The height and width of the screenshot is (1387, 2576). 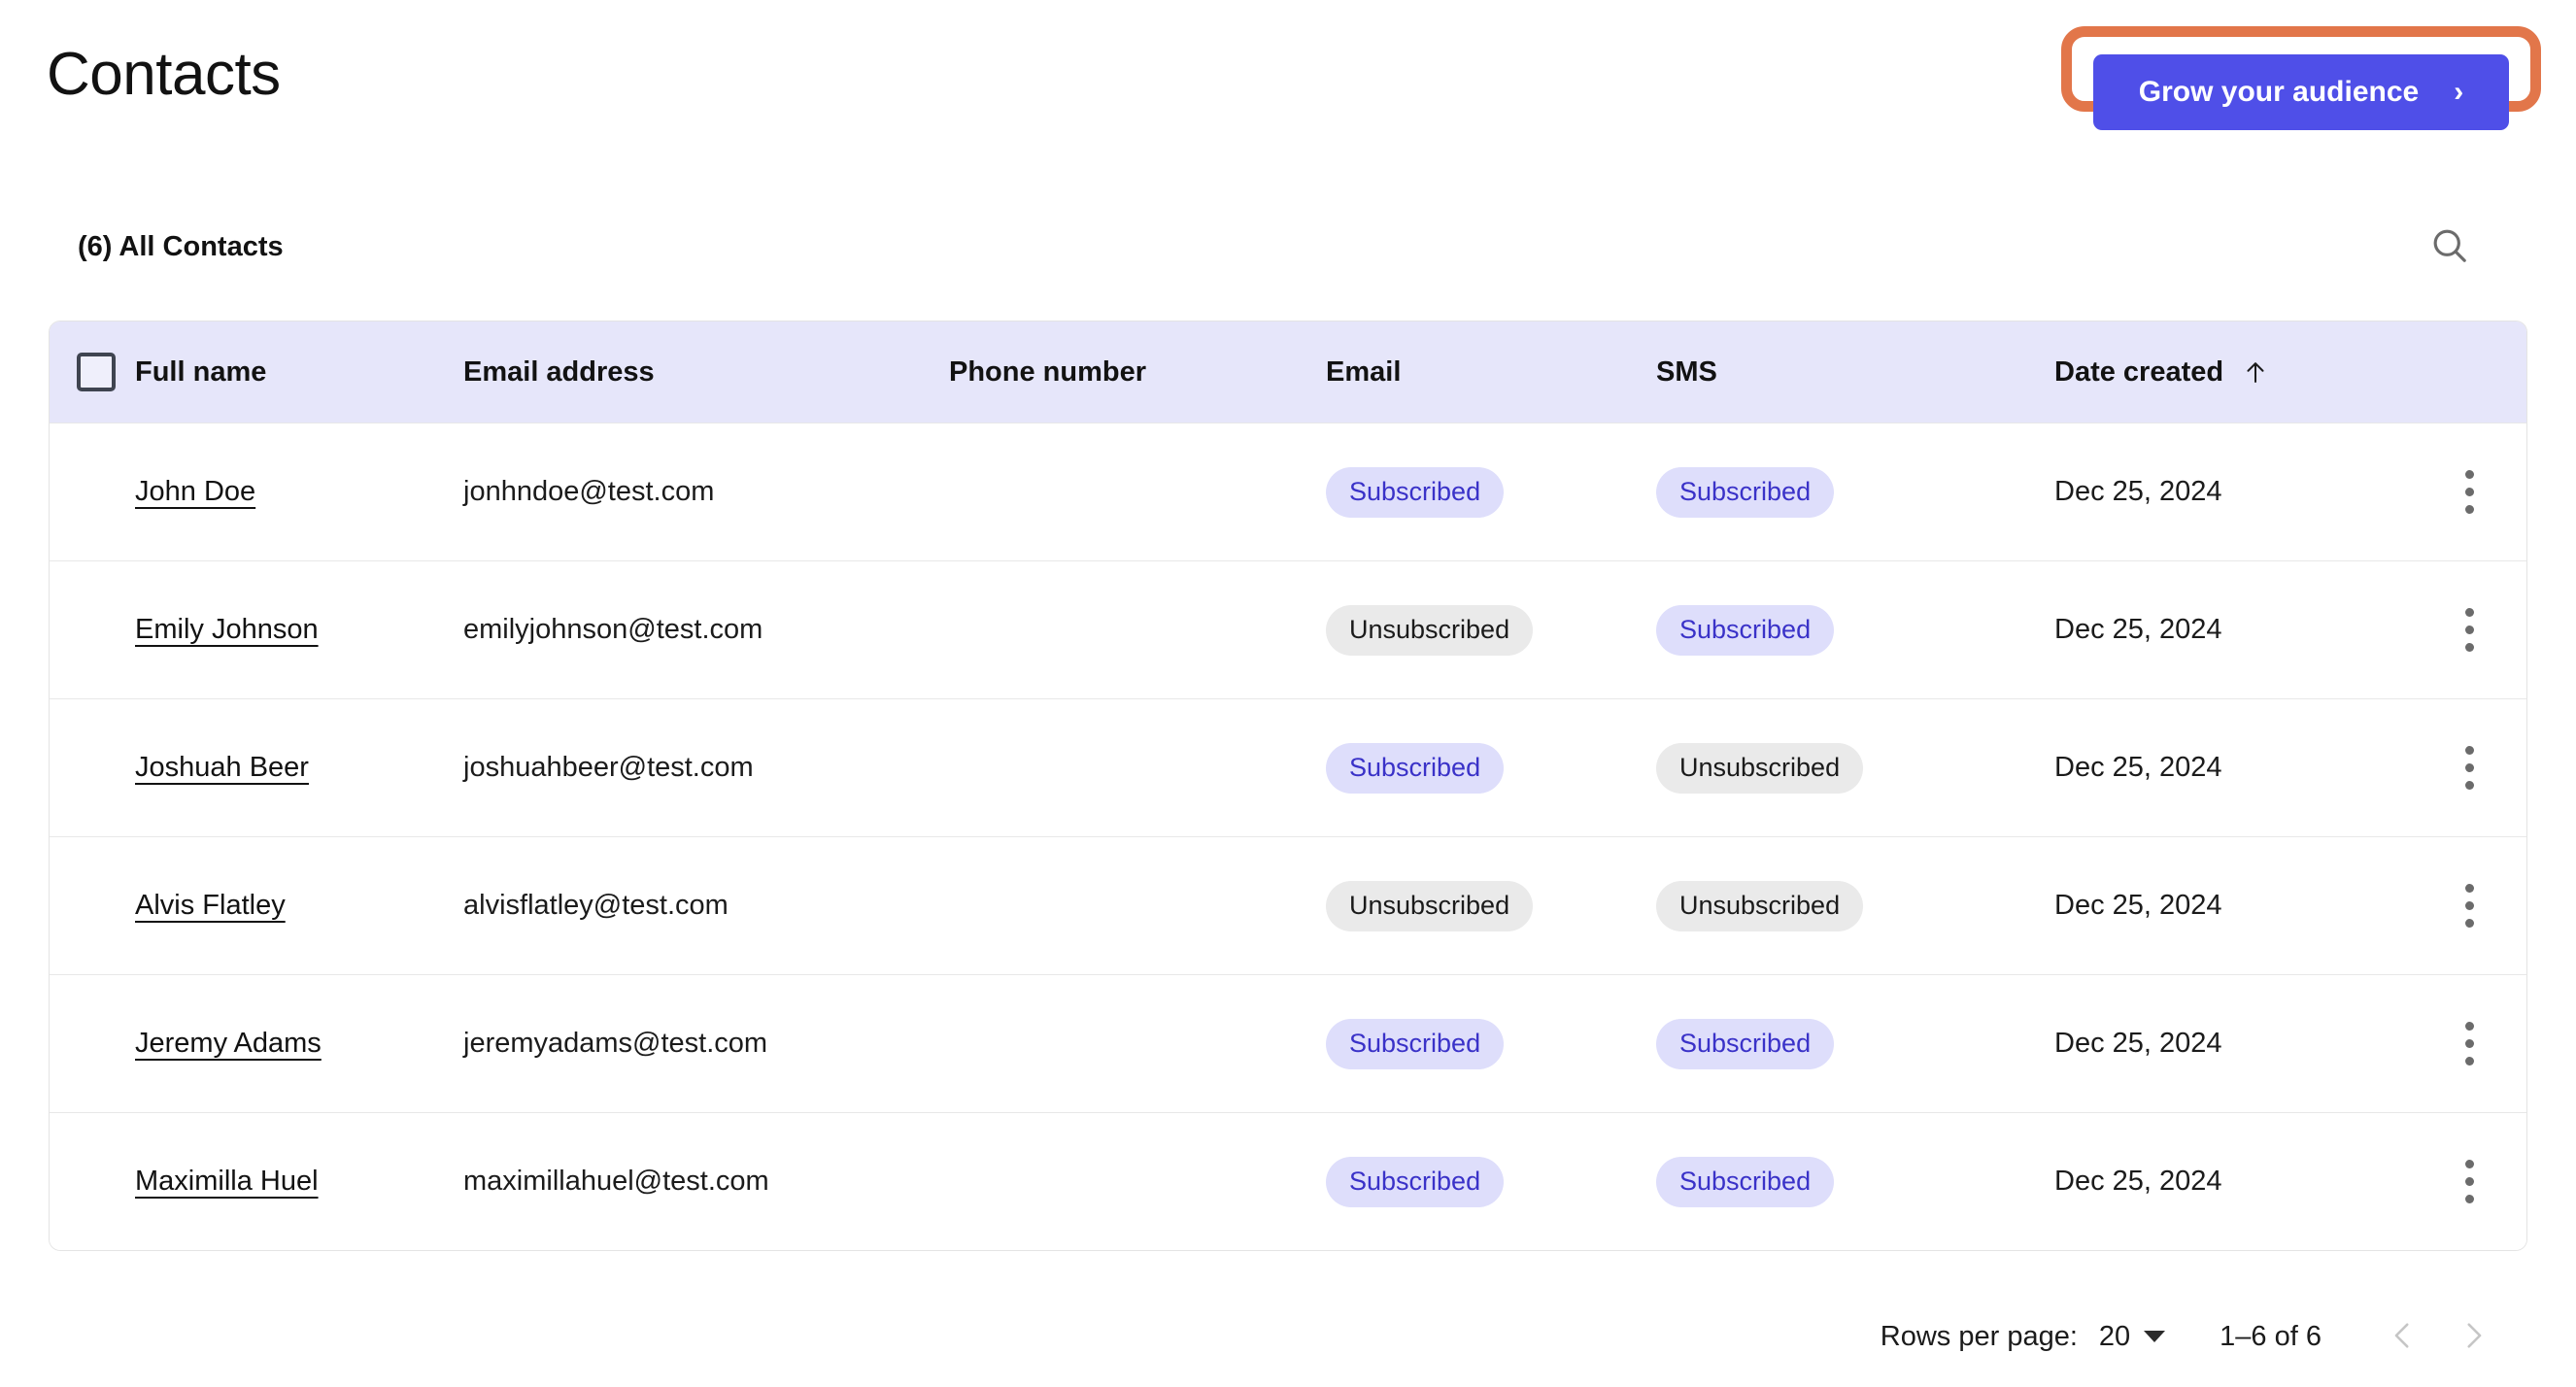 I want to click on cell-email-status: Unsubscribed, so click(x=1491, y=905).